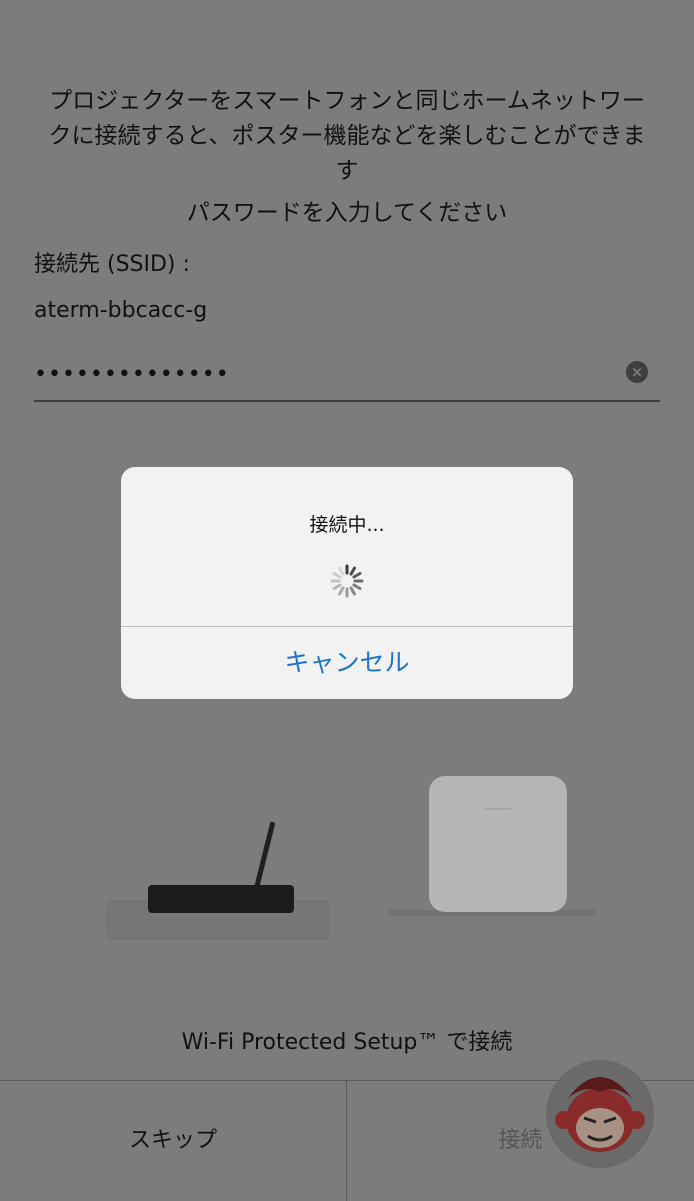  Describe the element at coordinates (347, 213) in the screenshot. I see `password-prompt: パスワードを入力してください` at that location.